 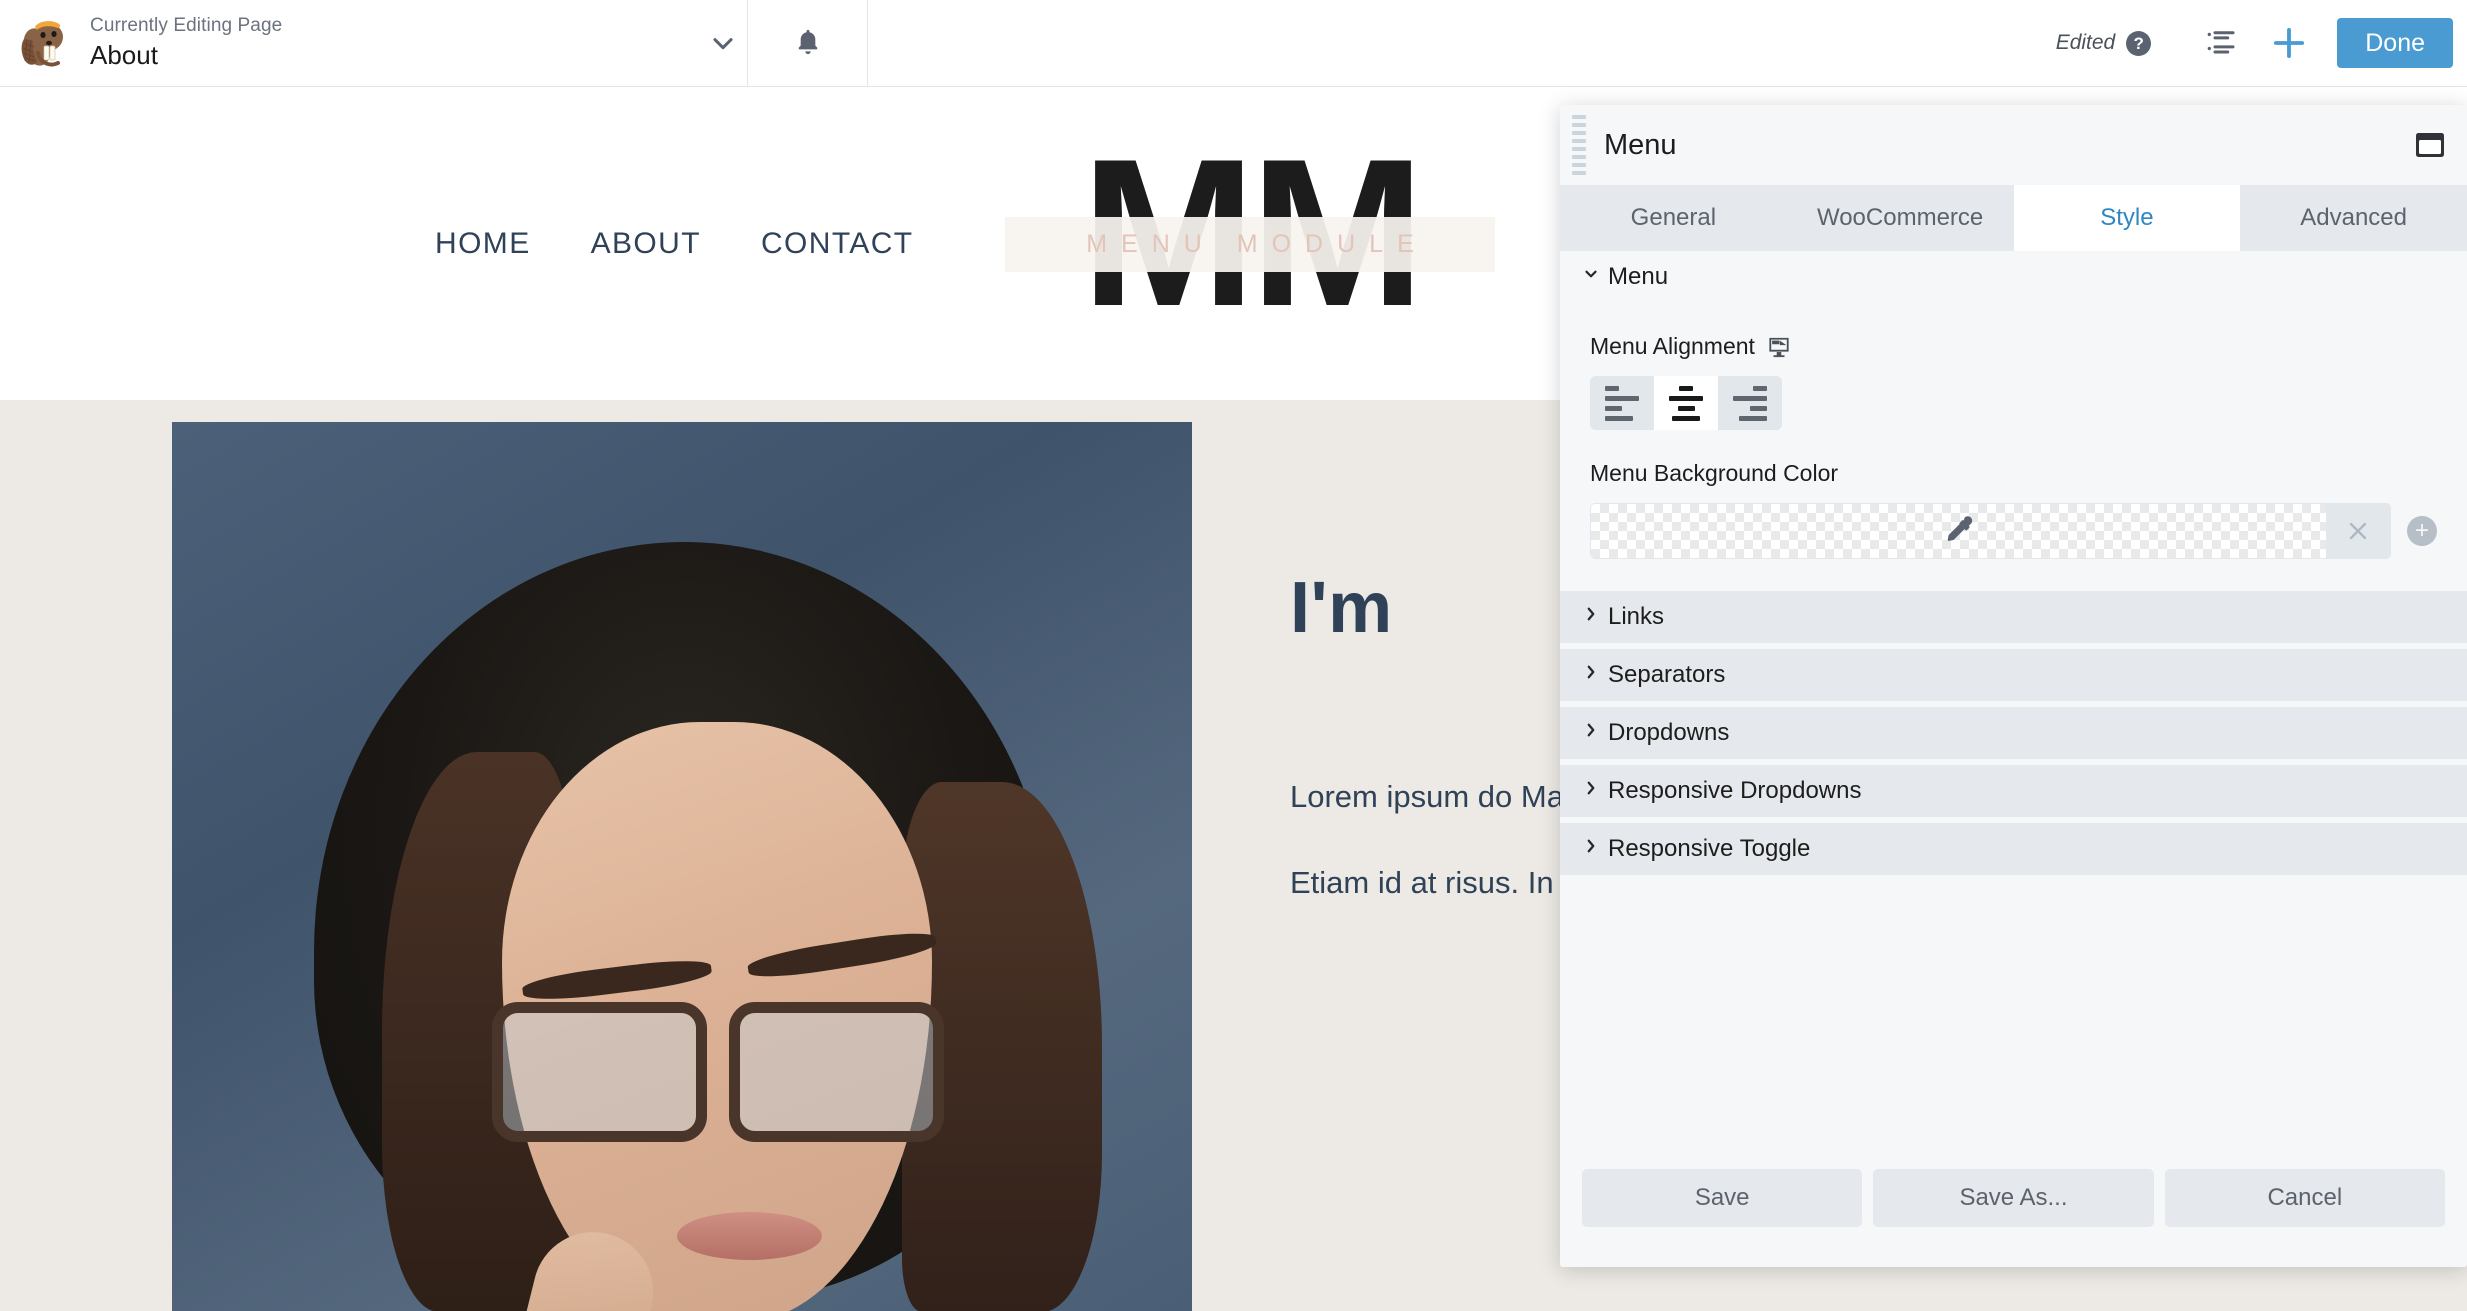 I want to click on menu-alignment-options, so click(x=1686, y=403).